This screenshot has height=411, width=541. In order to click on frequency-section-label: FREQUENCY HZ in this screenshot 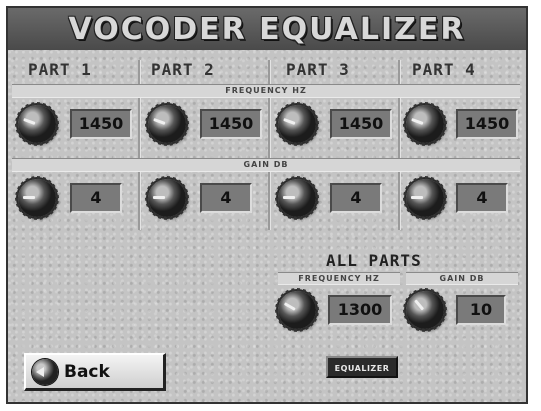, I will do `click(266, 91)`.